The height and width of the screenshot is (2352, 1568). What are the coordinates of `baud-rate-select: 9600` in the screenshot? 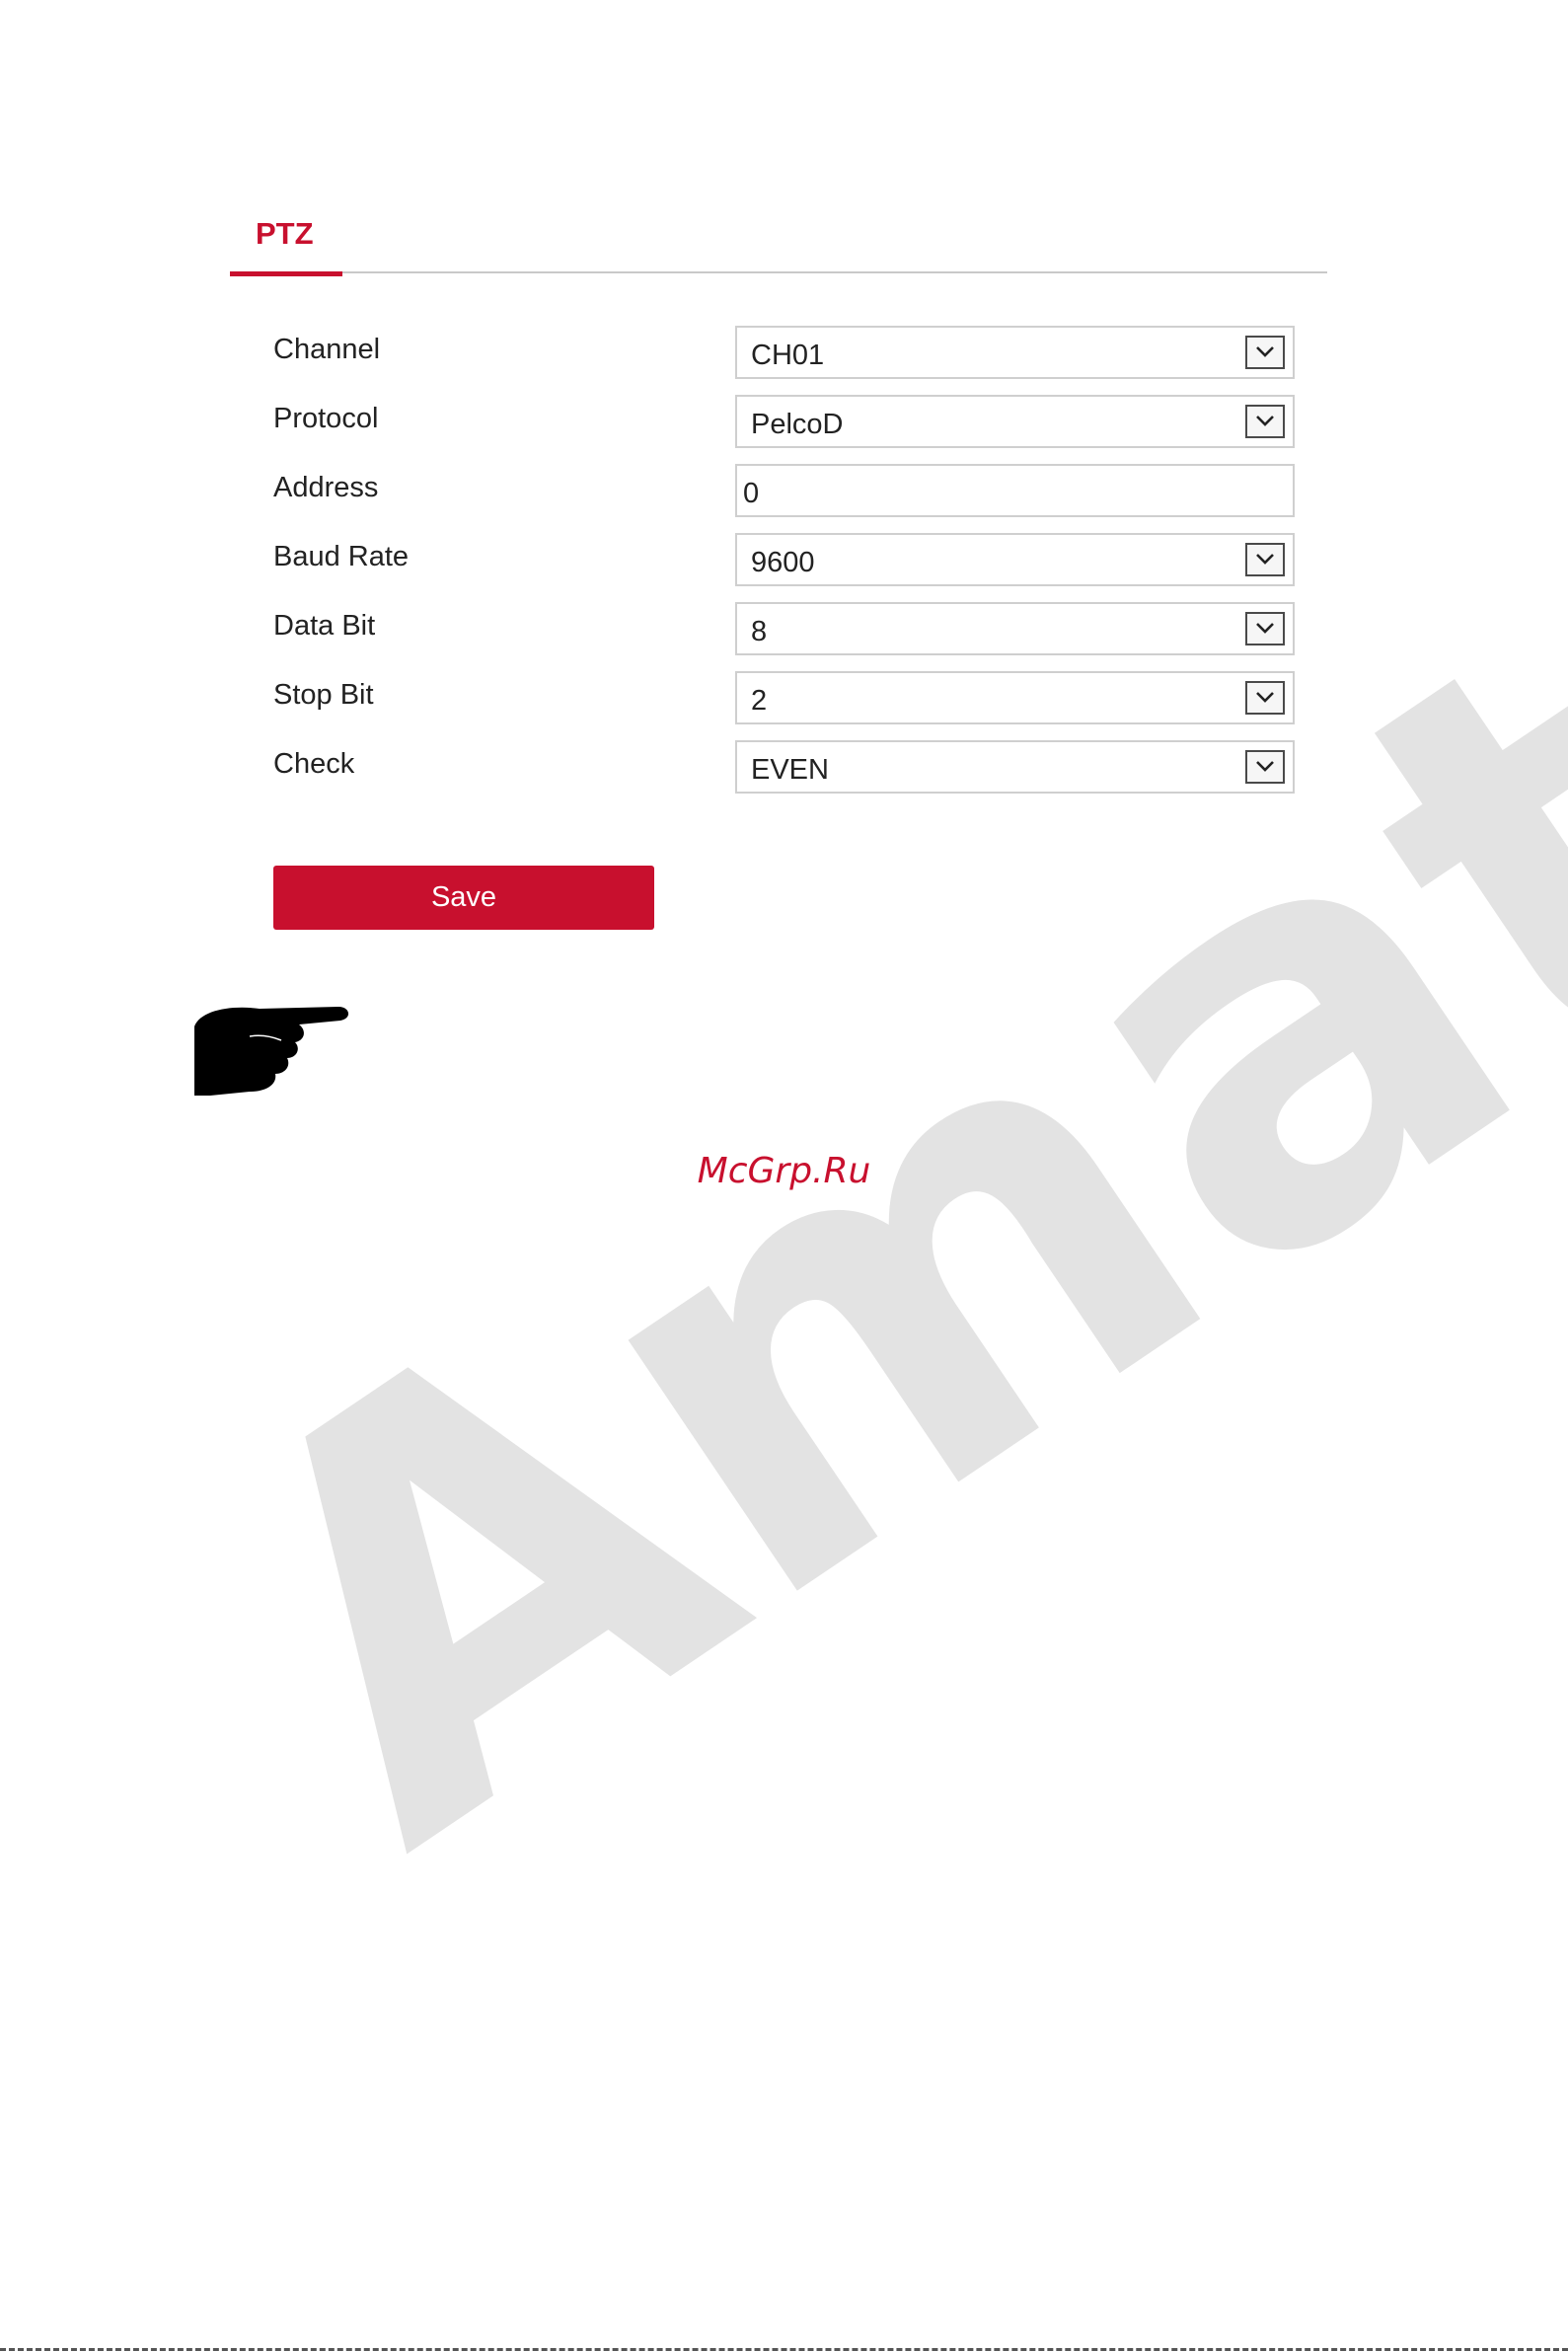 It's located at (1015, 559).